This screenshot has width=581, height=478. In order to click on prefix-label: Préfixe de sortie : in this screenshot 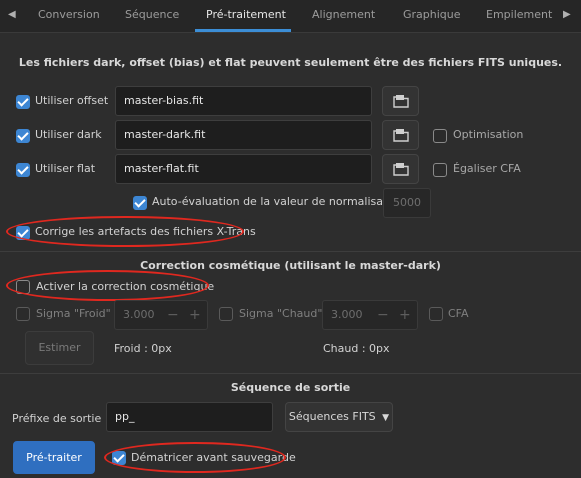, I will do `click(60, 418)`.